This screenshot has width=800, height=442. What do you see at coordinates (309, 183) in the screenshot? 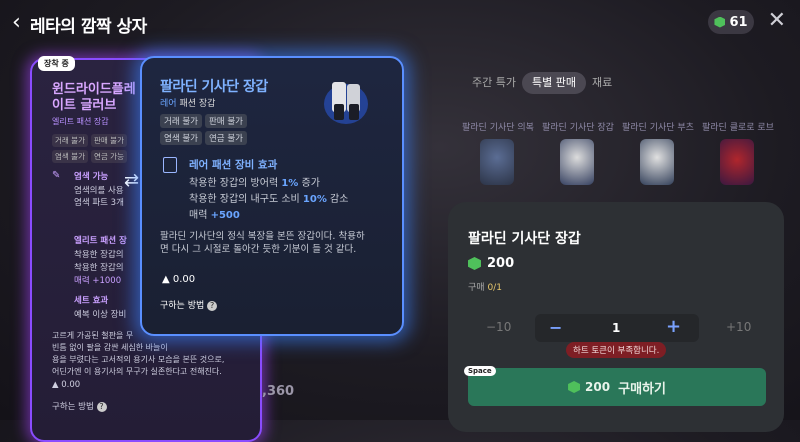
I see `effect-text: 증가` at bounding box center [309, 183].